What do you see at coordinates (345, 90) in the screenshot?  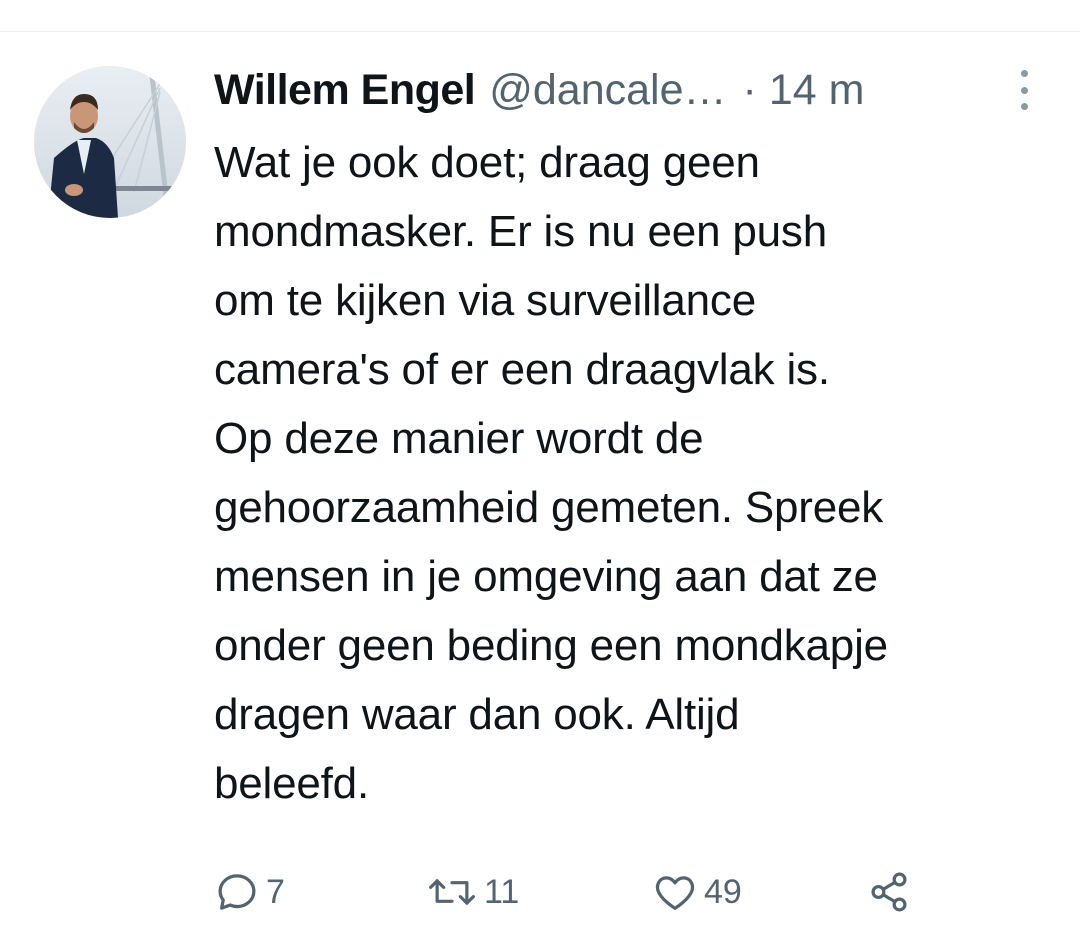 I see `author-display-name: Willem Engel` at bounding box center [345, 90].